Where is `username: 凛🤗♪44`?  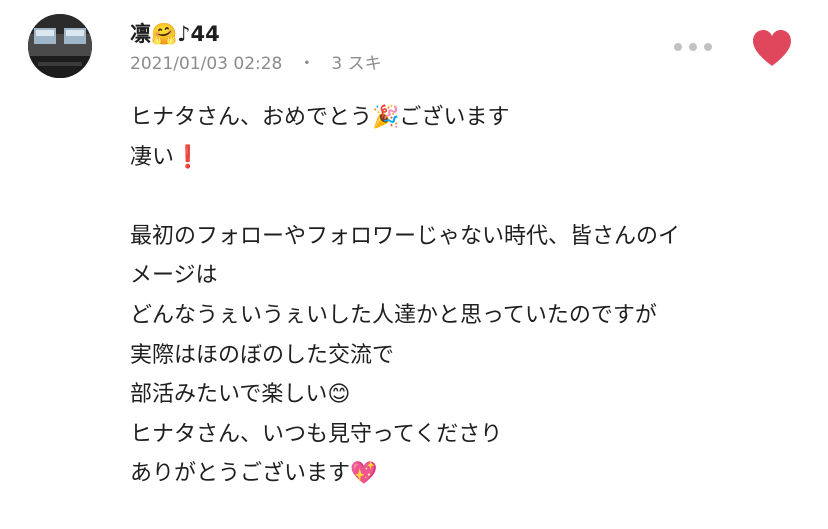
username: 凛🤗♪44 is located at coordinates (419, 34).